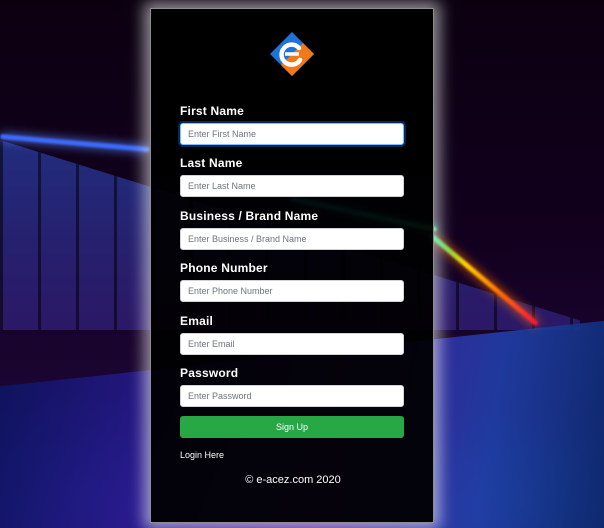 The width and height of the screenshot is (604, 528). Describe the element at coordinates (249, 216) in the screenshot. I see `business-name-label: Business / Brand Name` at that location.